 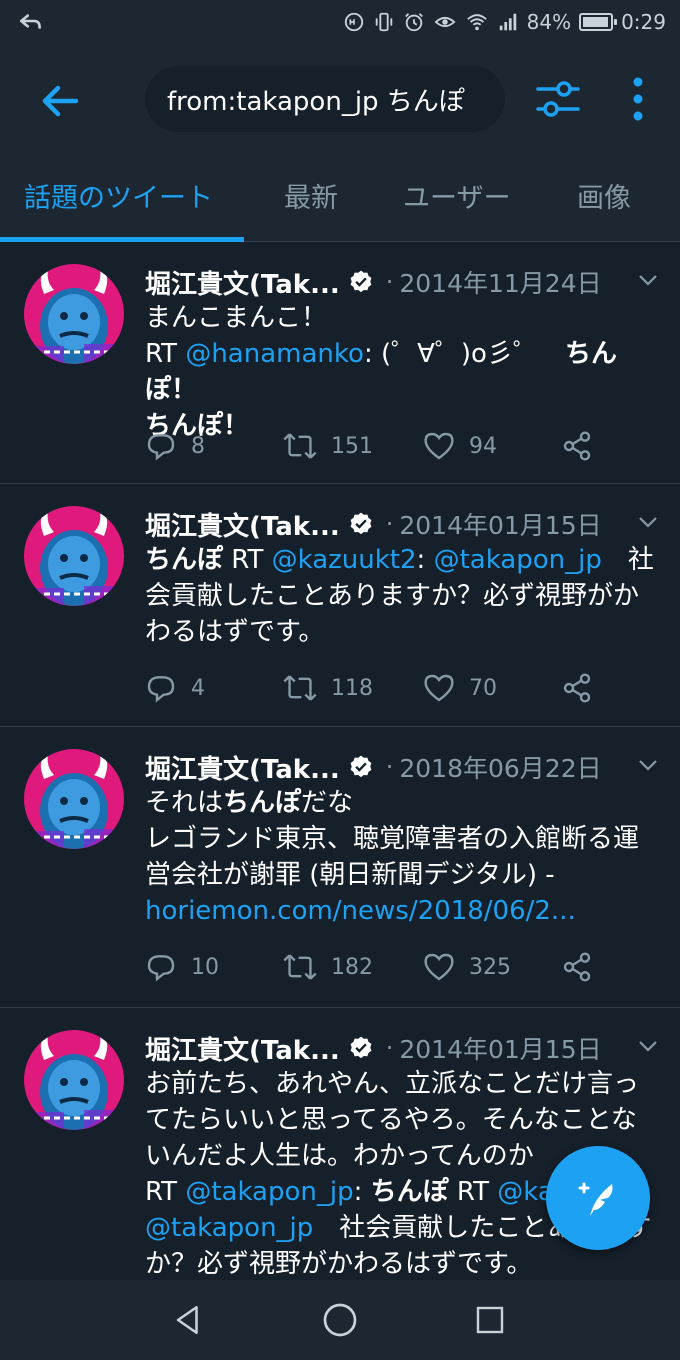 I want to click on nav-home-icon, so click(x=340, y=1320).